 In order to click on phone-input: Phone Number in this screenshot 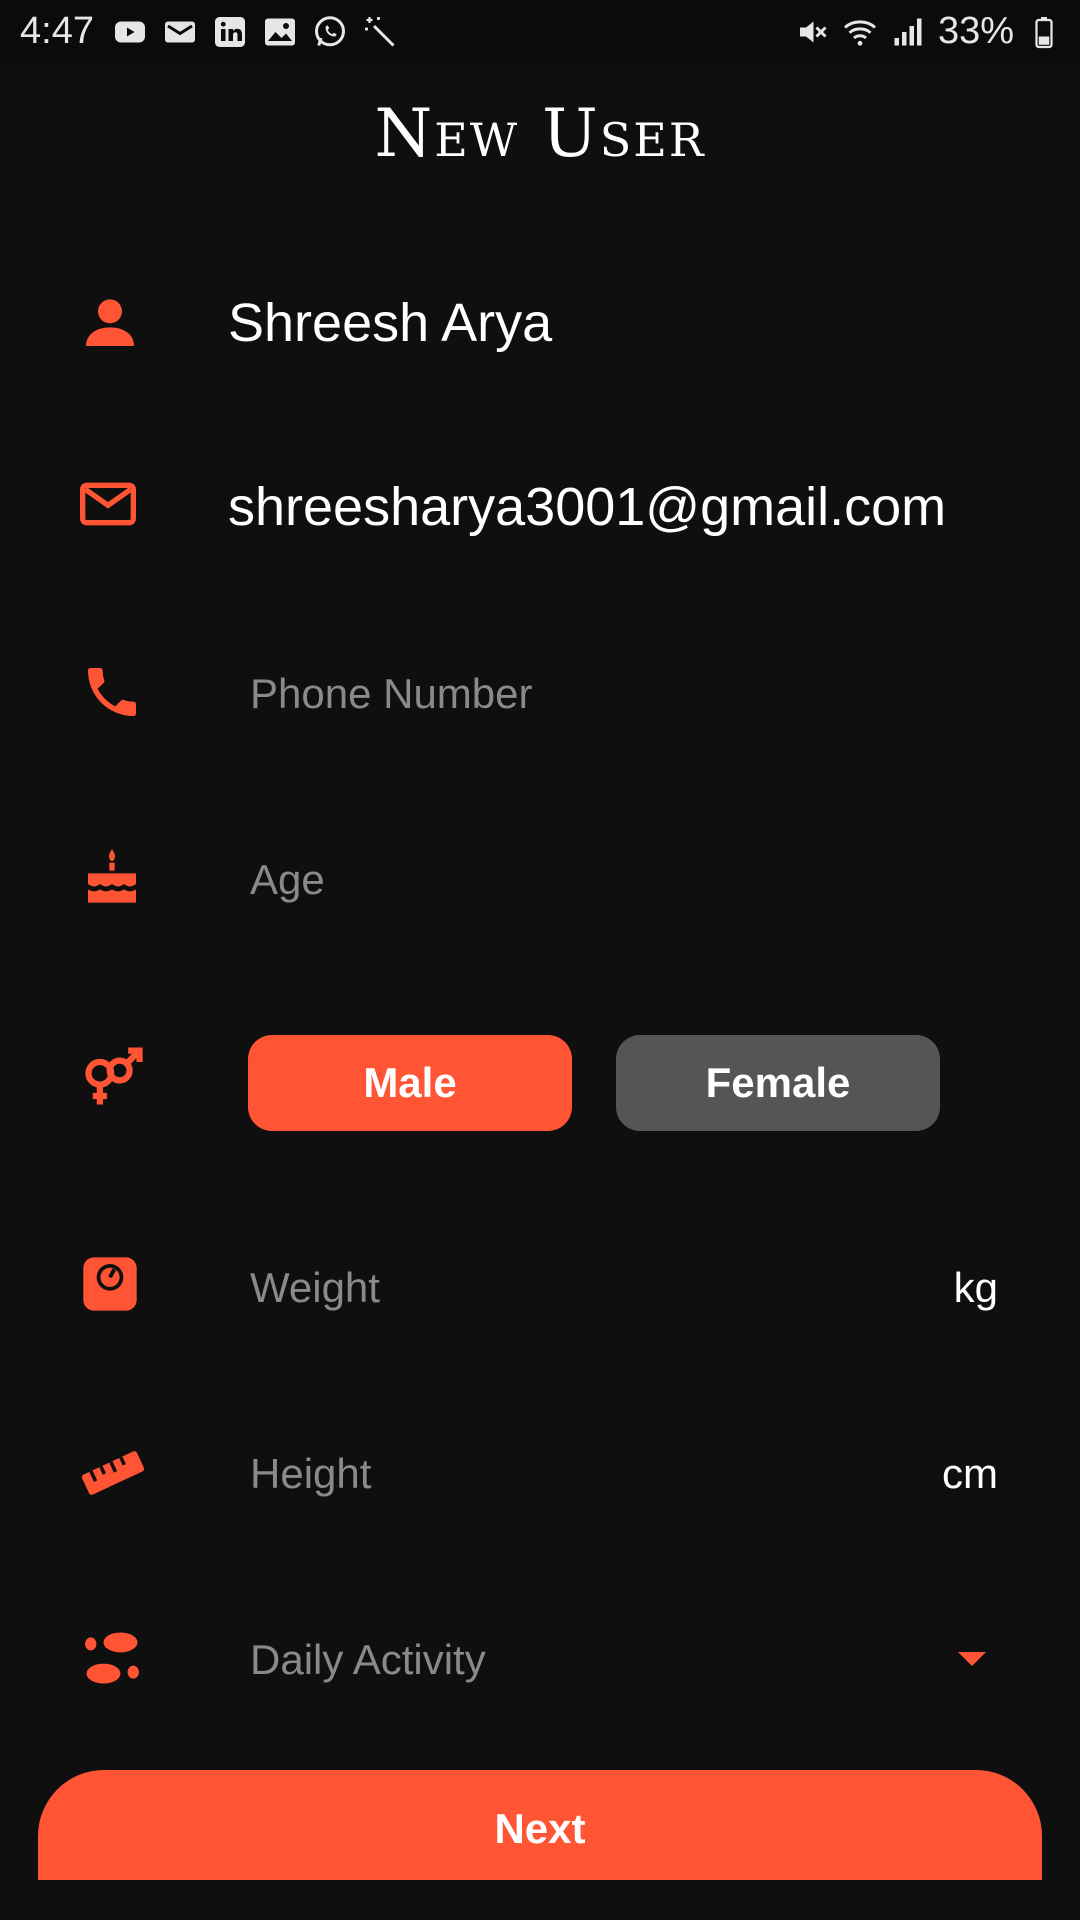, I will do `click(391, 694)`.